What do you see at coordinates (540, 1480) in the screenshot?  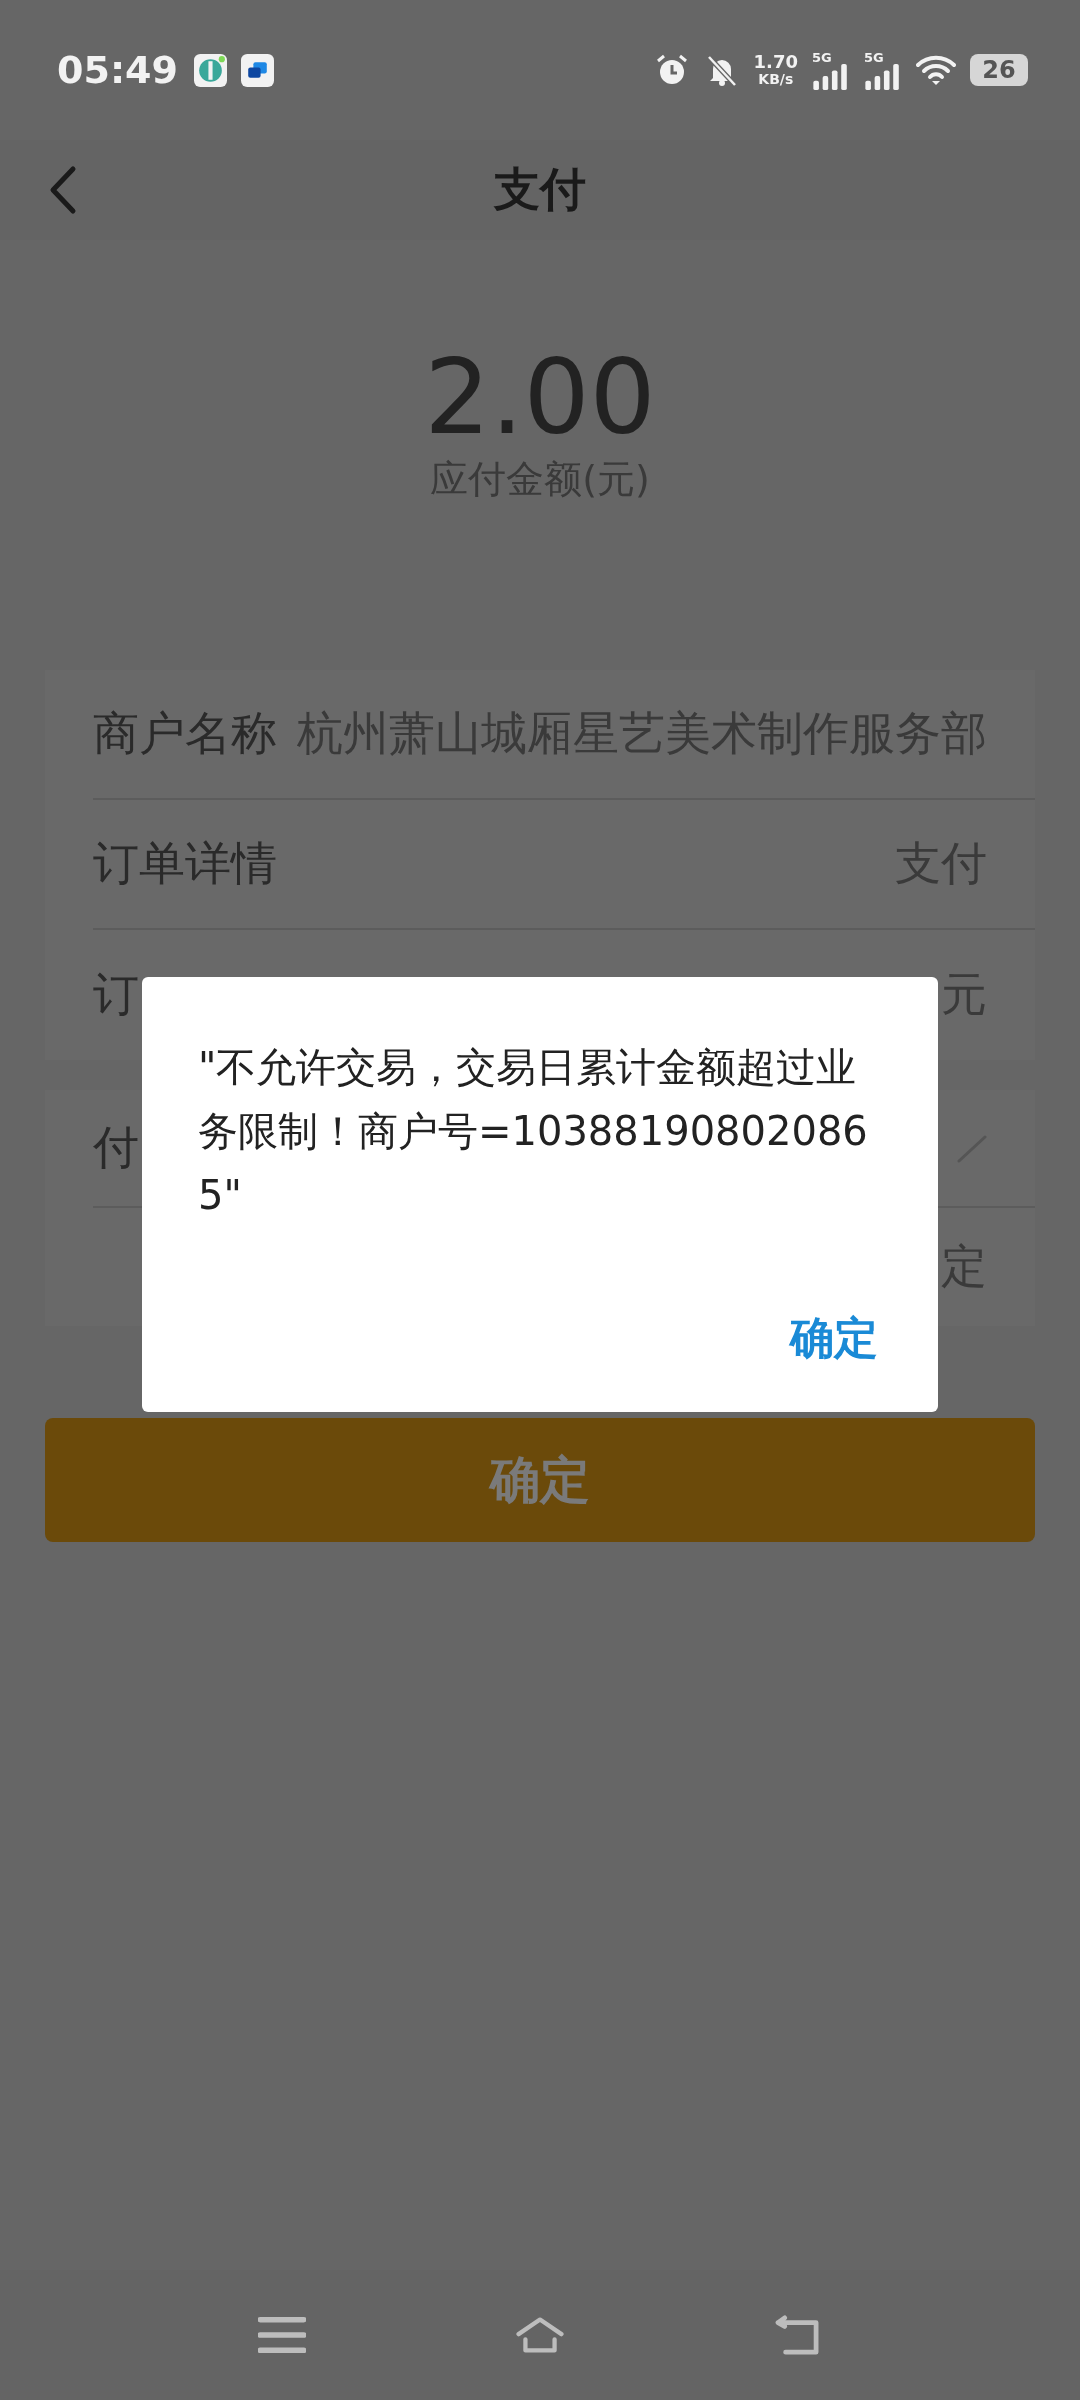 I see `confirm-button: 确定` at bounding box center [540, 1480].